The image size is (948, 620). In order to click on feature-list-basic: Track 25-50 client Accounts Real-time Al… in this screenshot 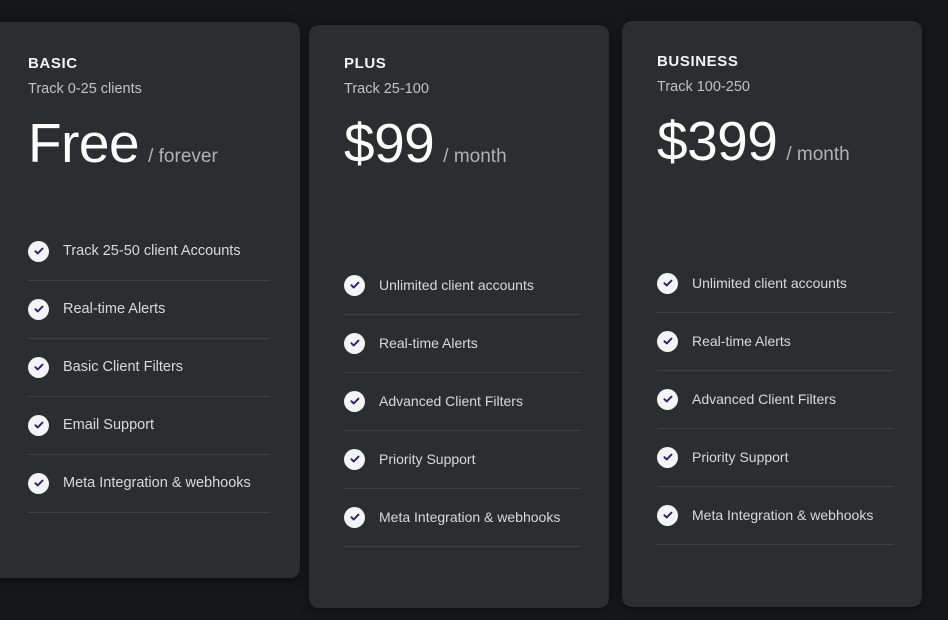, I will do `click(149, 368)`.